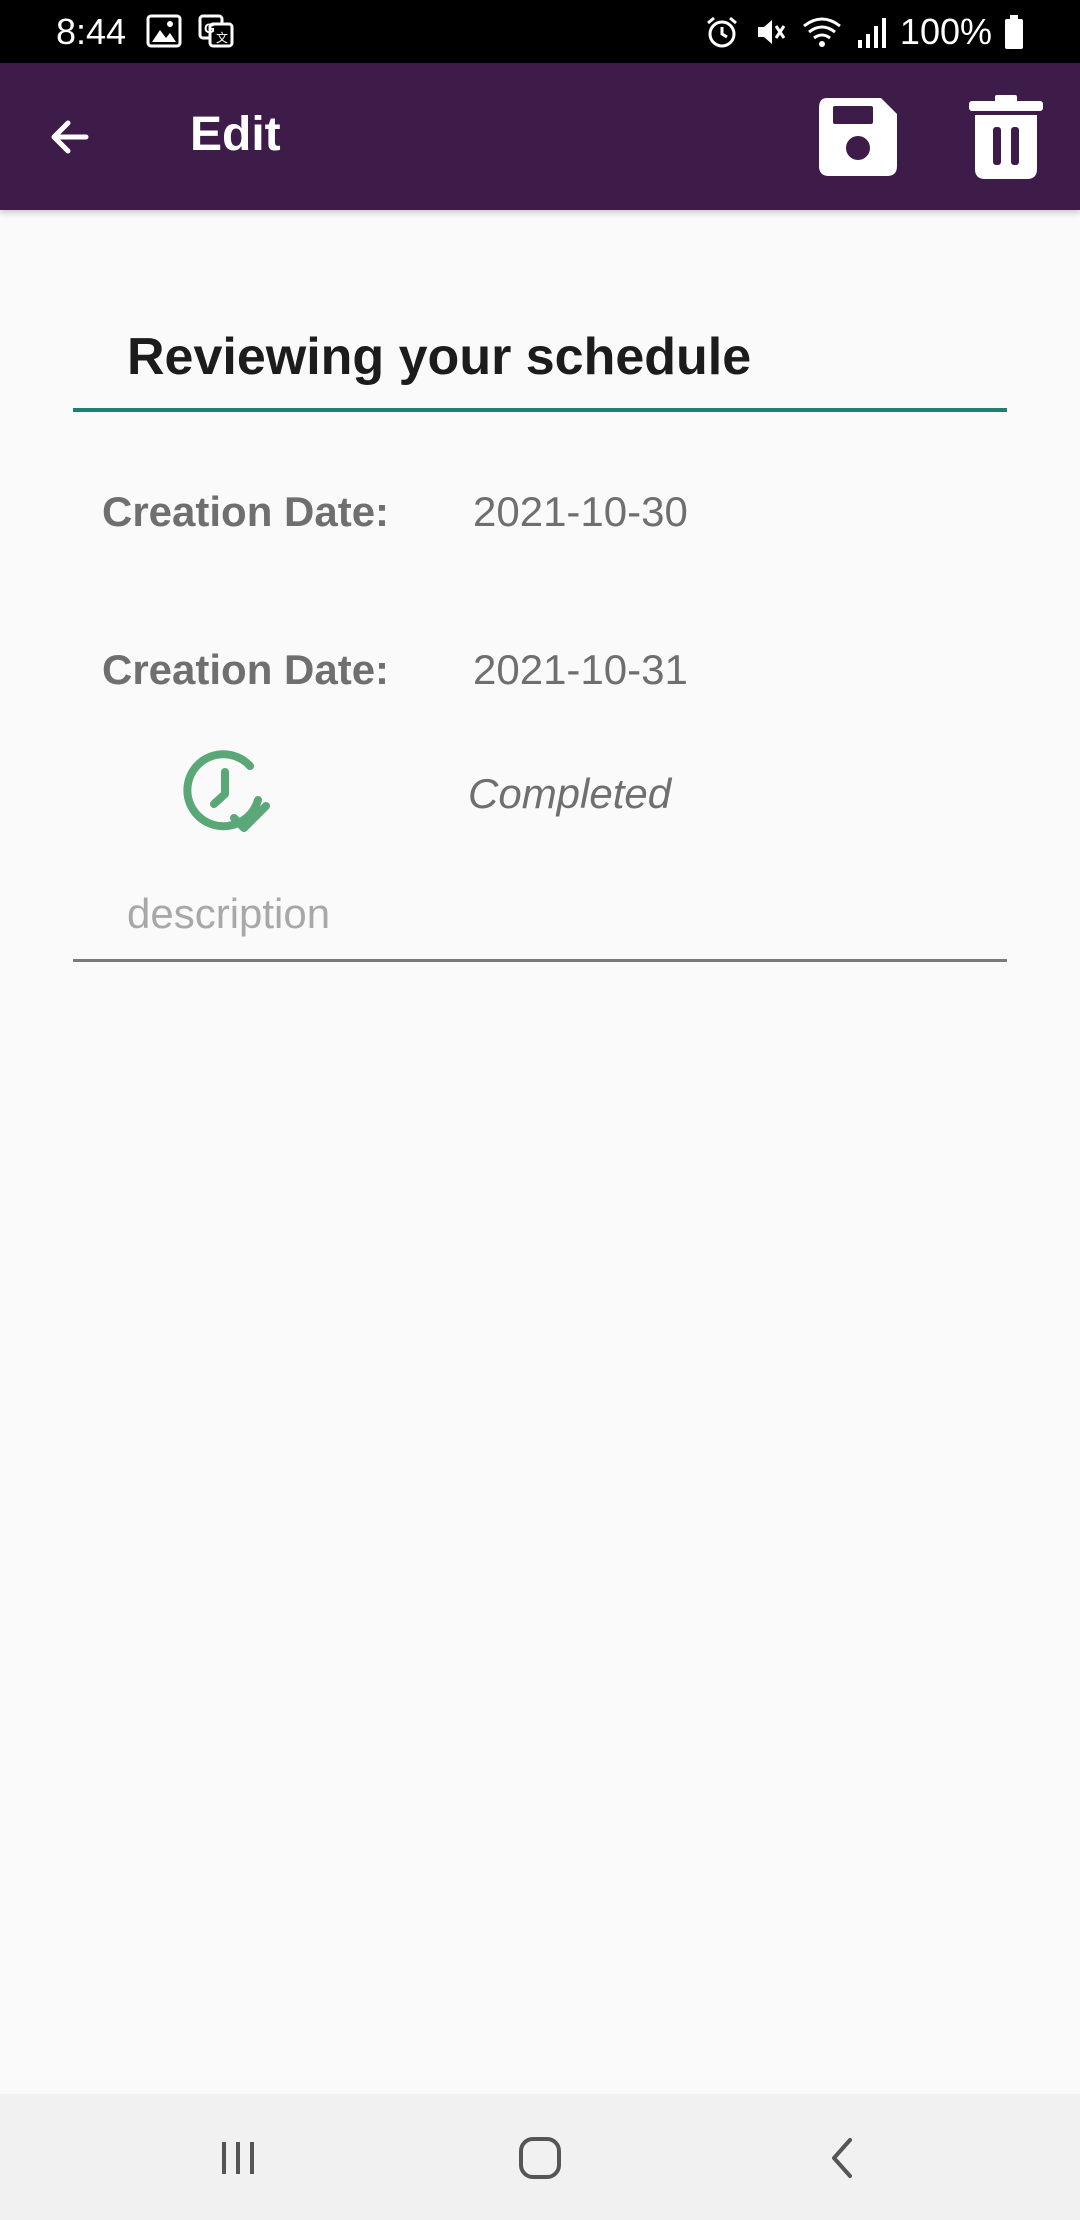  Describe the element at coordinates (1014, 32) in the screenshot. I see `battery-icon` at that location.